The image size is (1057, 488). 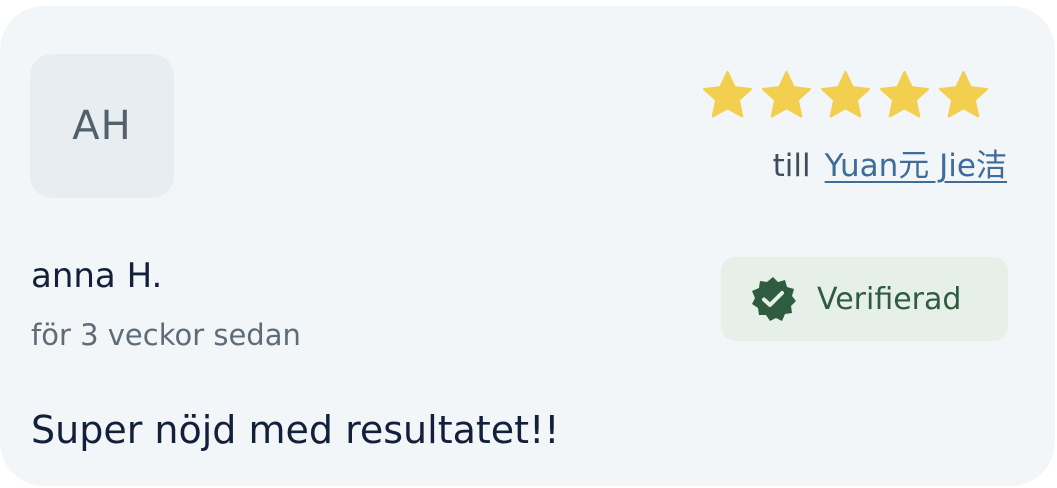 What do you see at coordinates (916, 162) in the screenshot?
I see `recipient-link: Yuan元 Jie洁` at bounding box center [916, 162].